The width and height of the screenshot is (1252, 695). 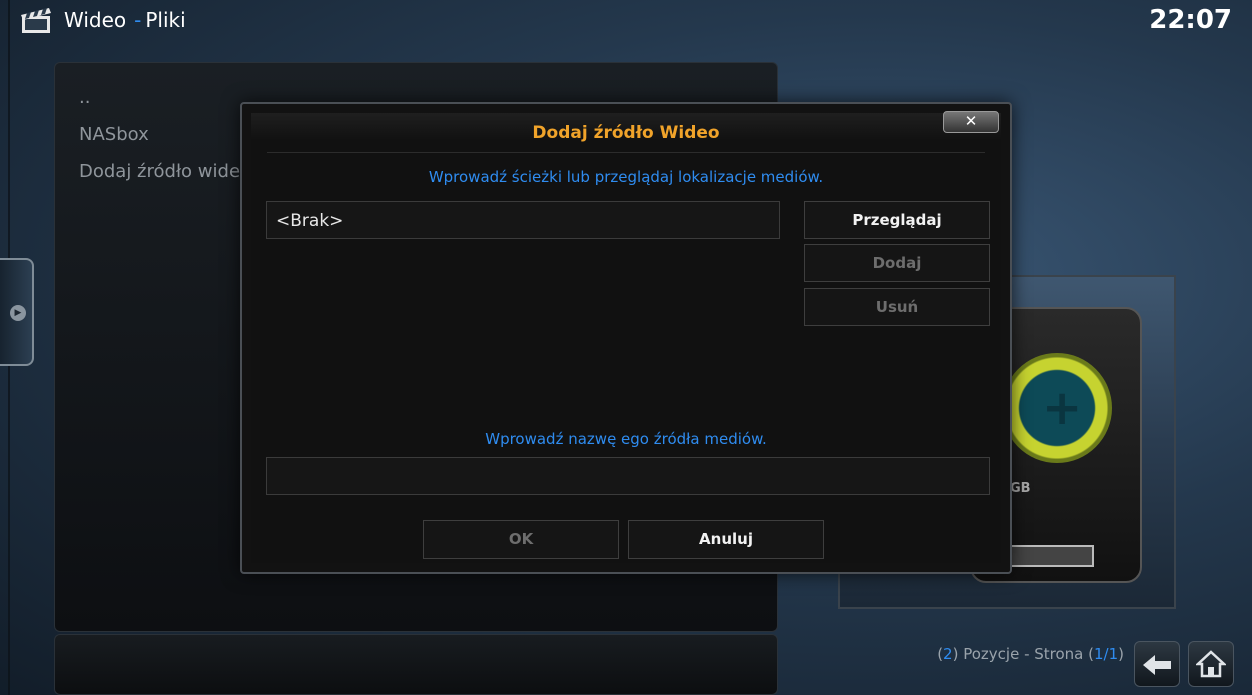 What do you see at coordinates (726, 539) in the screenshot?
I see `cancel-button: Anuluj` at bounding box center [726, 539].